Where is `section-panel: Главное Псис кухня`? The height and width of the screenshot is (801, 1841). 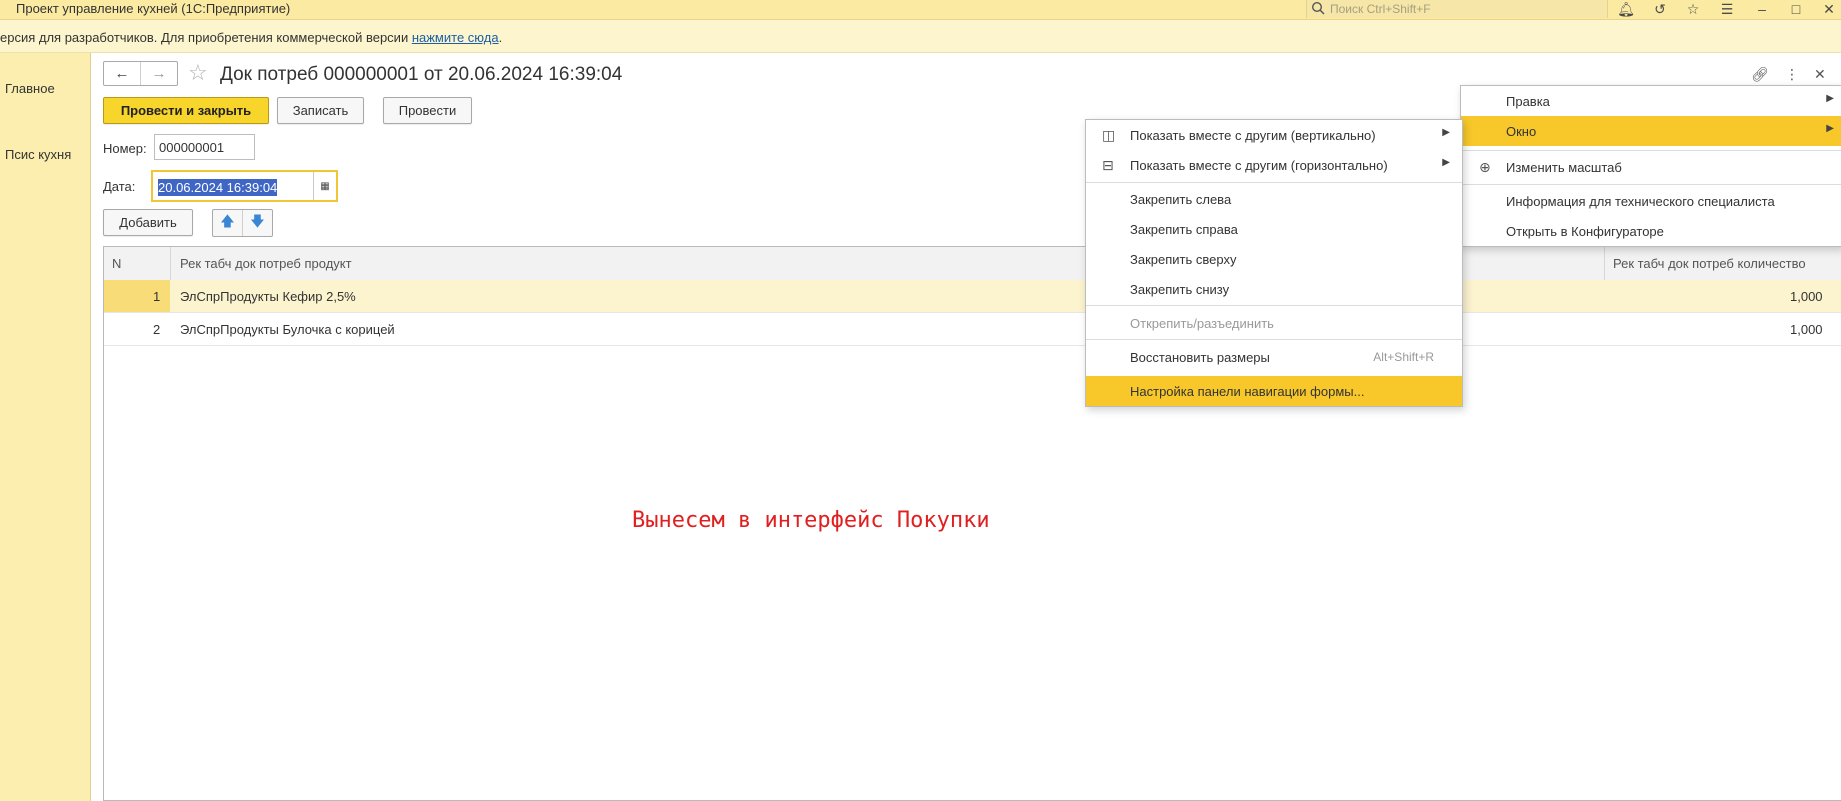 section-panel: Главное Псис кухня is located at coordinates (45, 427).